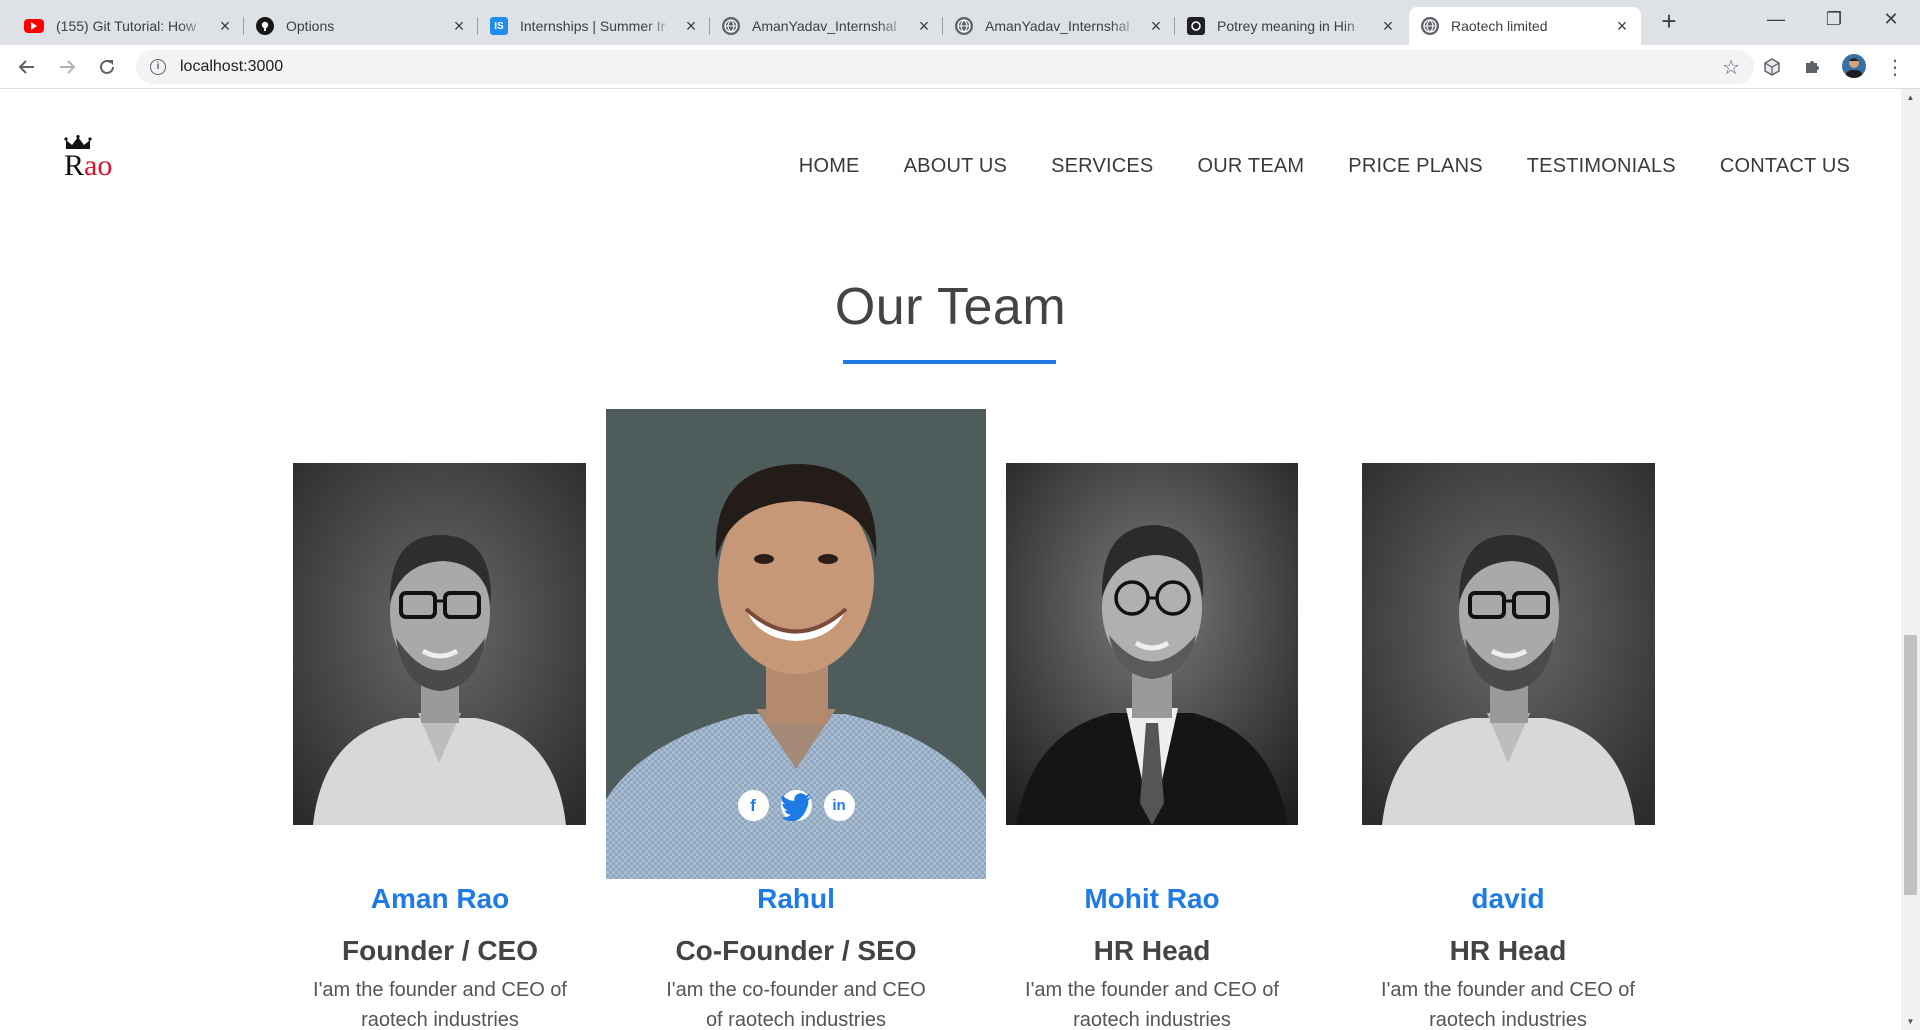  What do you see at coordinates (27, 67) in the screenshot?
I see `back-icon` at bounding box center [27, 67].